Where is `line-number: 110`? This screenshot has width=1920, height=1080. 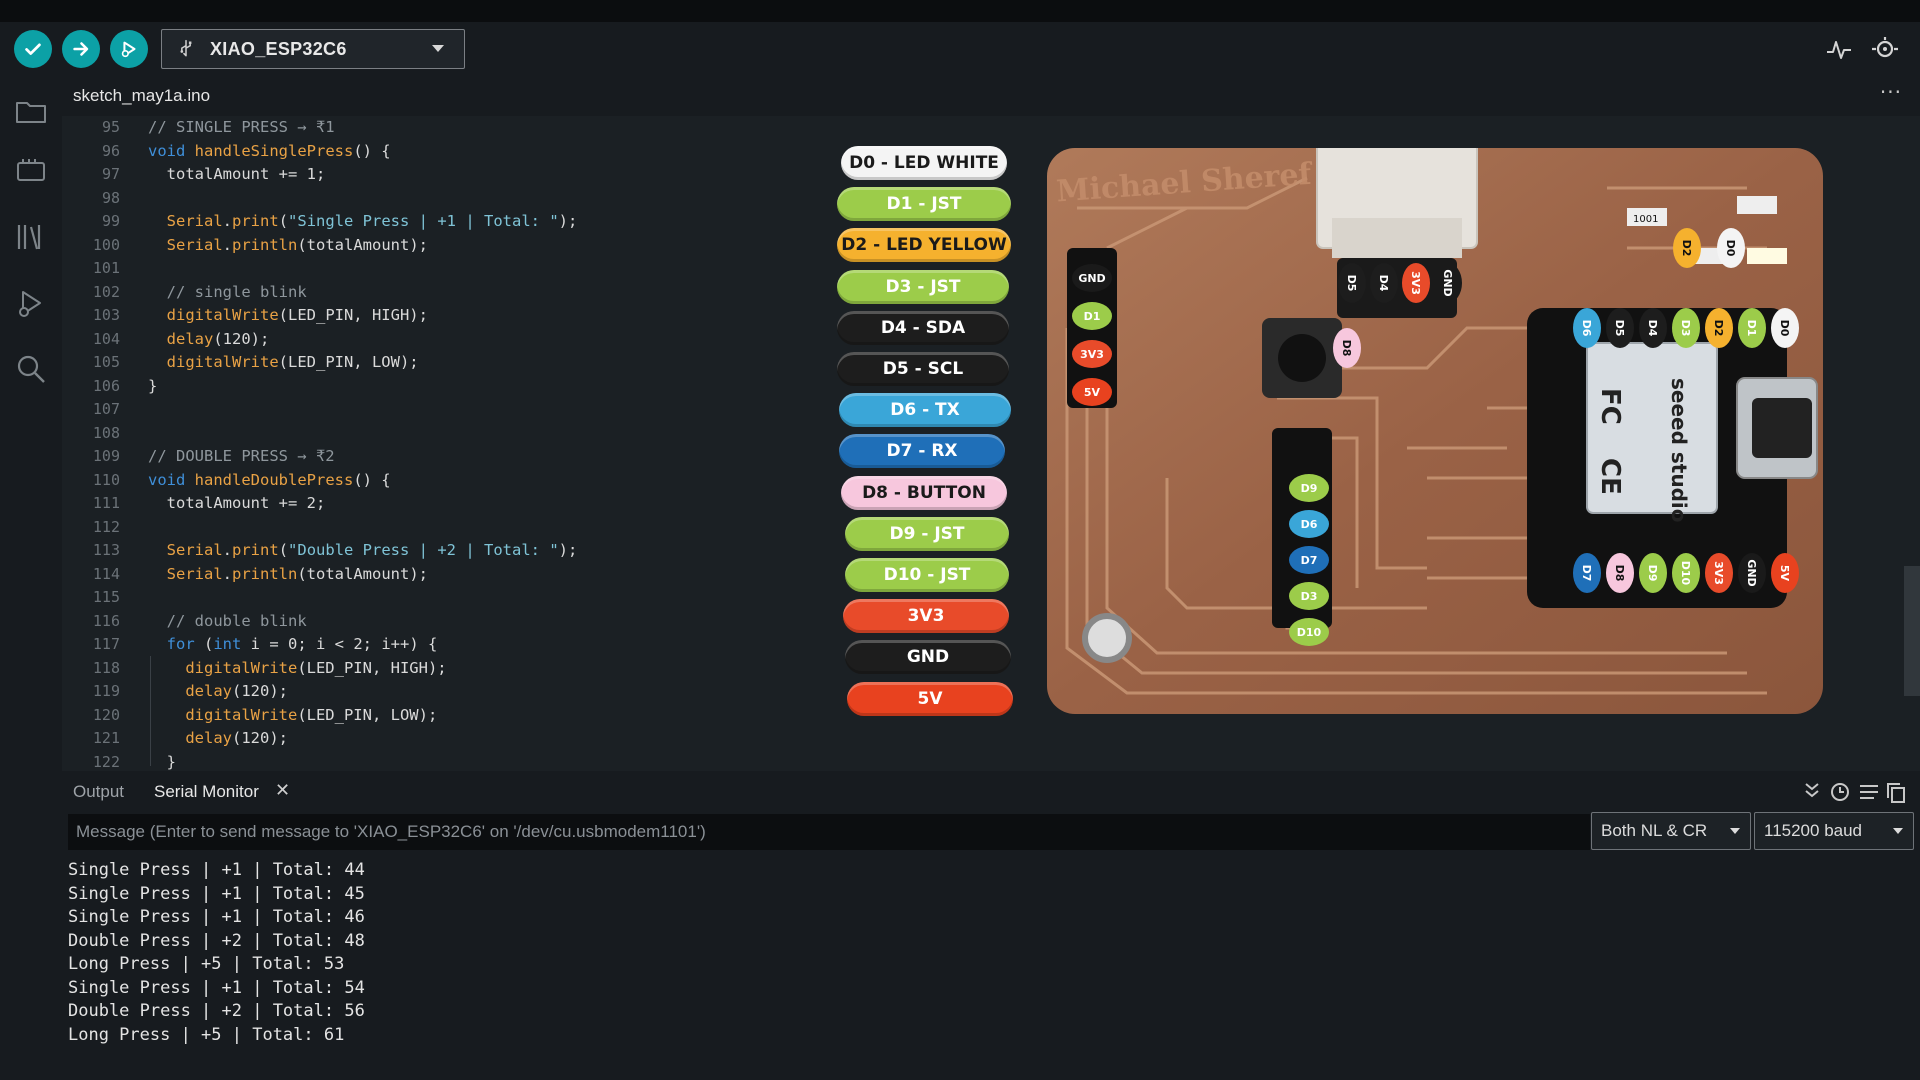 line-number: 110 is located at coordinates (106, 479).